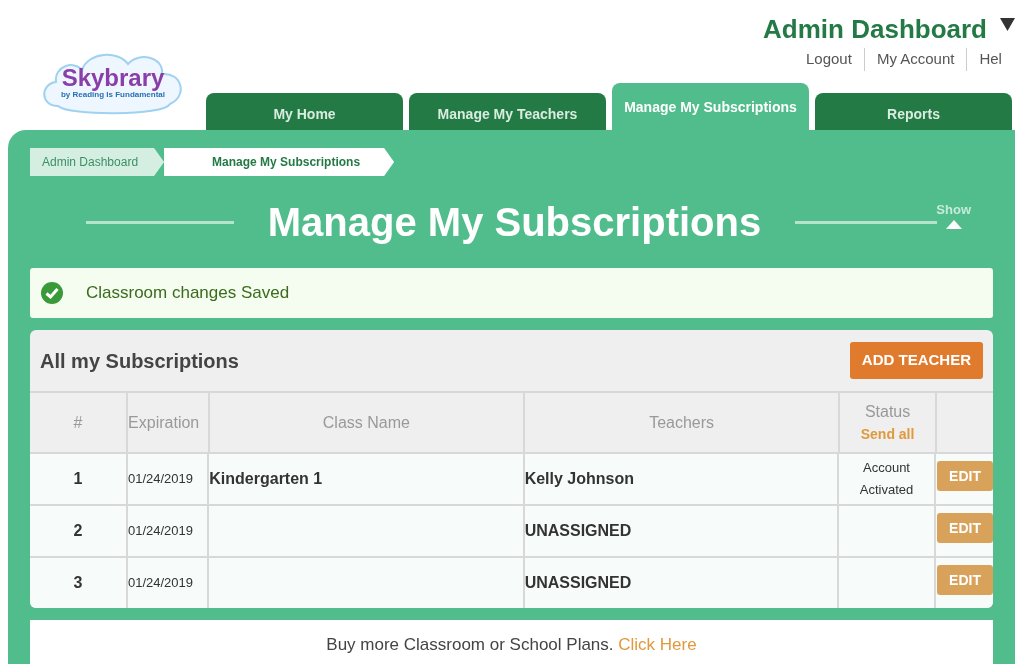 Image resolution: width=1015 pixels, height=664 pixels. Describe the element at coordinates (875, 29) in the screenshot. I see `dashboard-title: Admin Dashboard` at that location.